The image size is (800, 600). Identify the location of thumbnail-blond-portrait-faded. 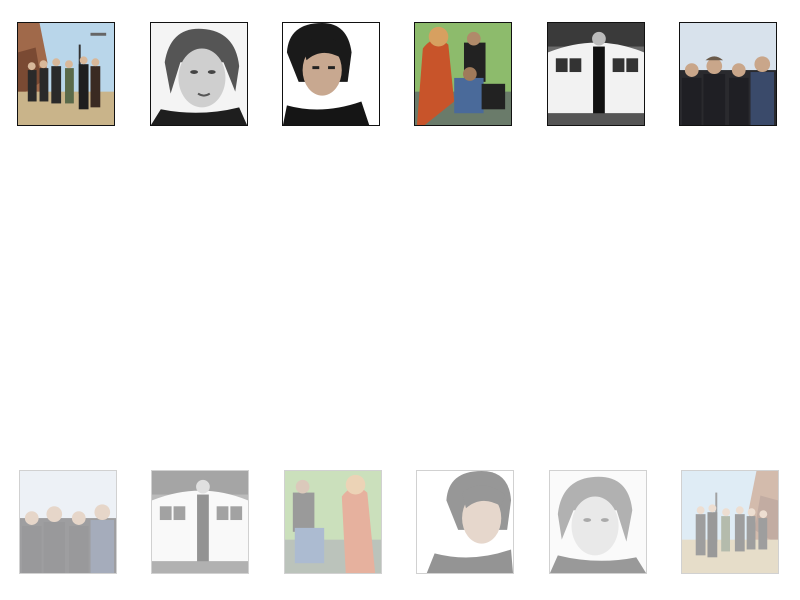
(598, 522).